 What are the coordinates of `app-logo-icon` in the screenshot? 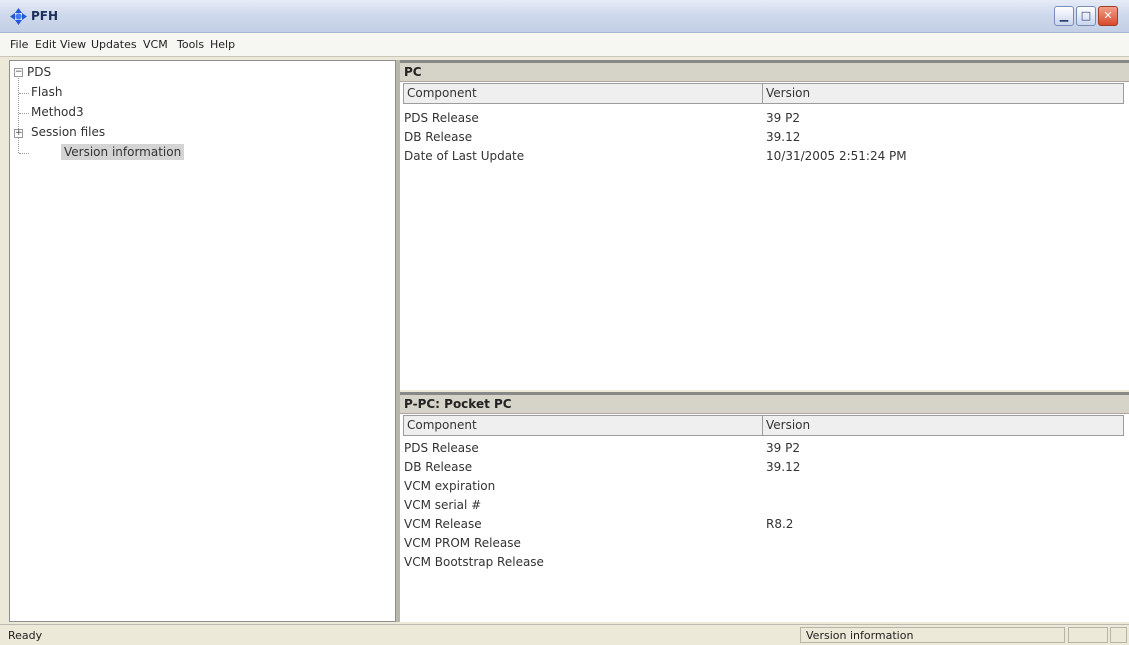 It's located at (18, 16).